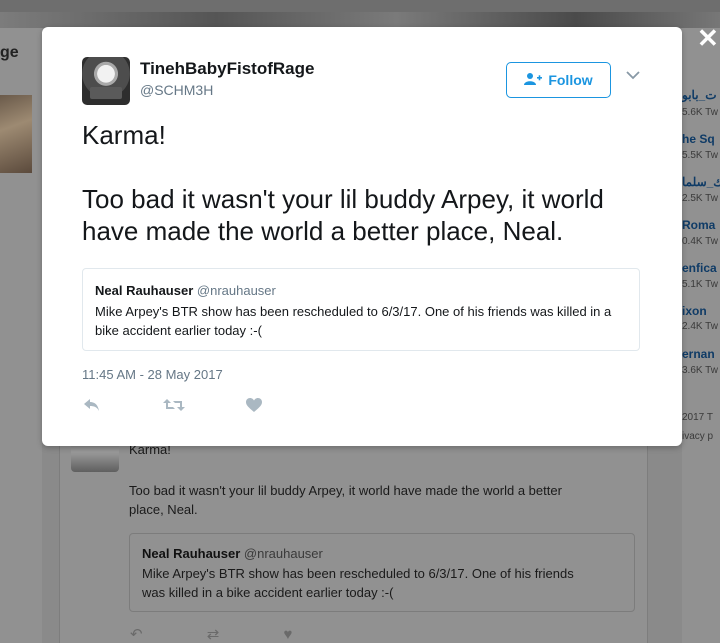  What do you see at coordinates (700, 370) in the screenshot?
I see `trend-count-7: 3.6K Tw` at bounding box center [700, 370].